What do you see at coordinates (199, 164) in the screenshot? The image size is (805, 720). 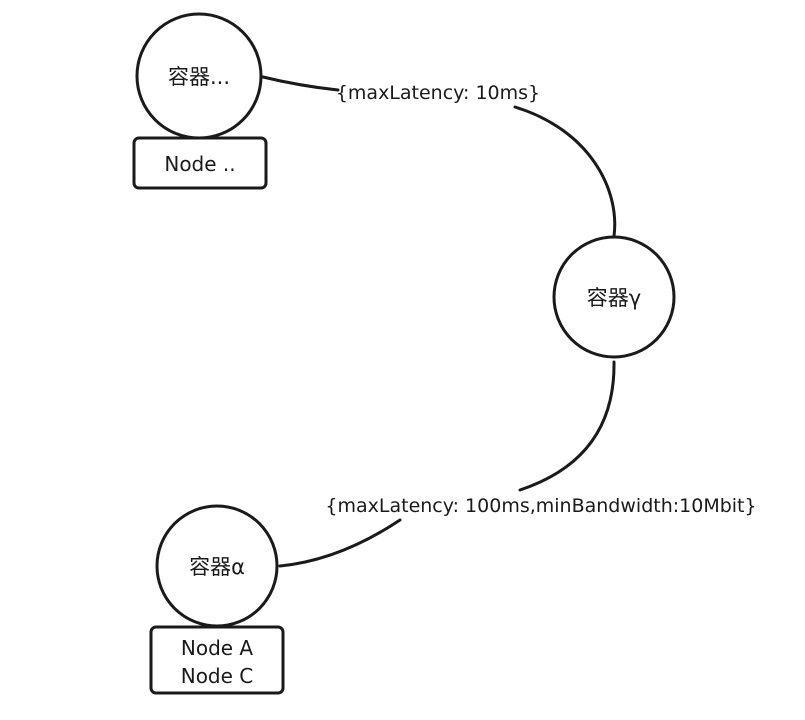 I see `container-top-node-box-label: Node ..` at bounding box center [199, 164].